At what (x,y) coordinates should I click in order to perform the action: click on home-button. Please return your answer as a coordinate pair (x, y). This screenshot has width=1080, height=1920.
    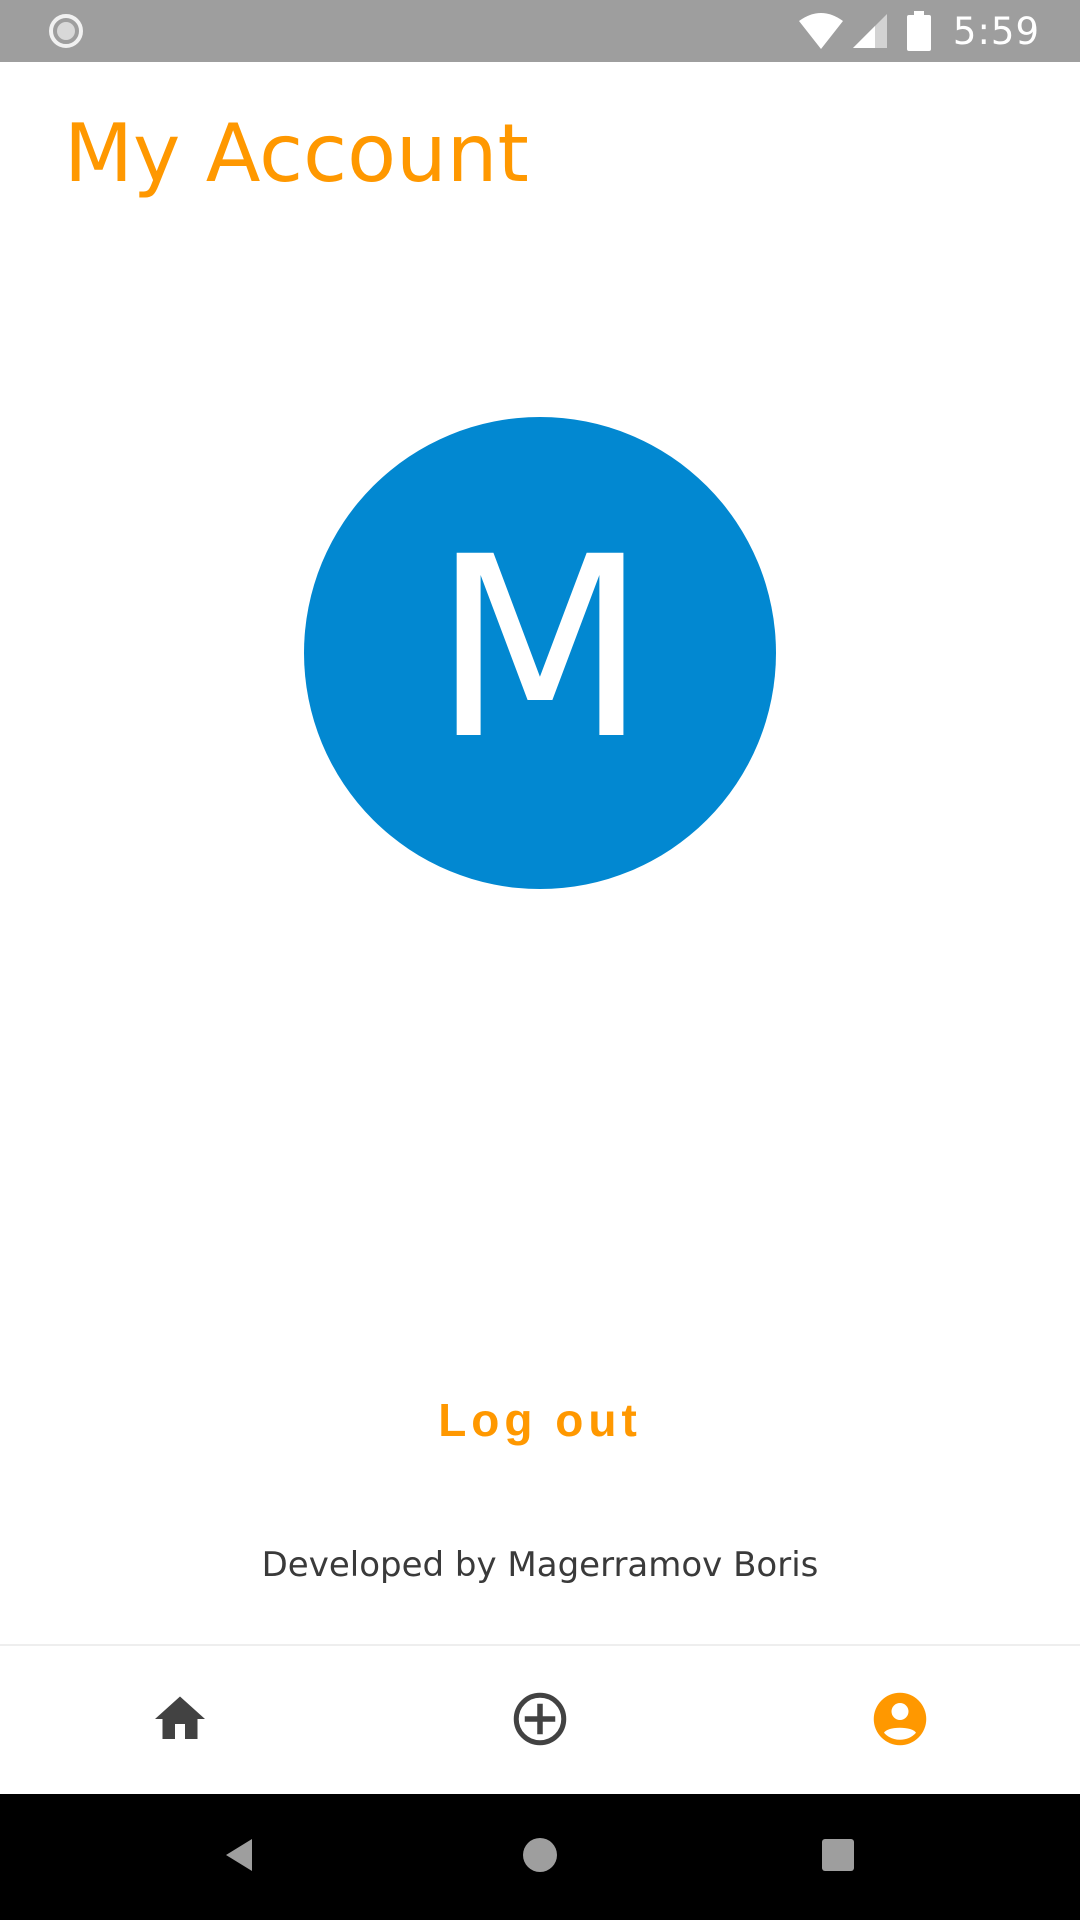
    Looking at the image, I should click on (540, 1857).